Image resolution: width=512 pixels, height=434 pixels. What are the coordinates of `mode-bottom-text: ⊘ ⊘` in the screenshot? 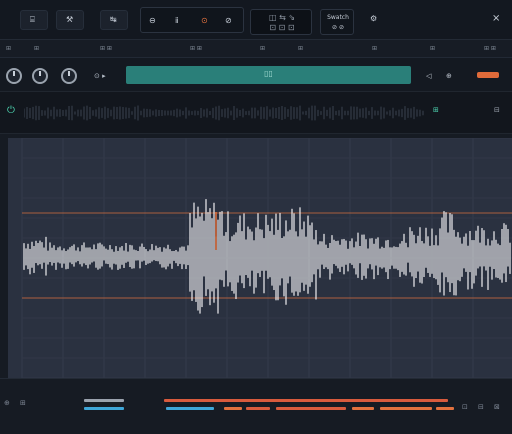 It's located at (338, 27).